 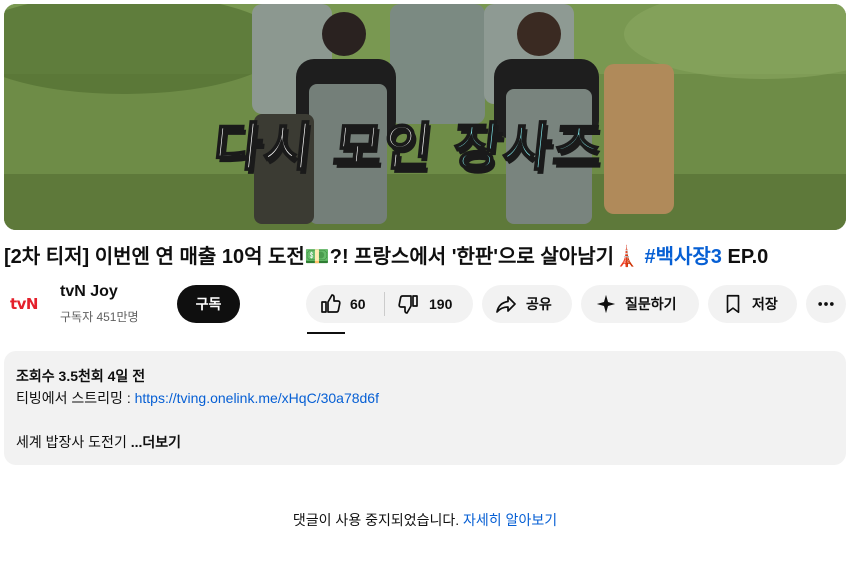 I want to click on ellipsis-icon, so click(x=826, y=304).